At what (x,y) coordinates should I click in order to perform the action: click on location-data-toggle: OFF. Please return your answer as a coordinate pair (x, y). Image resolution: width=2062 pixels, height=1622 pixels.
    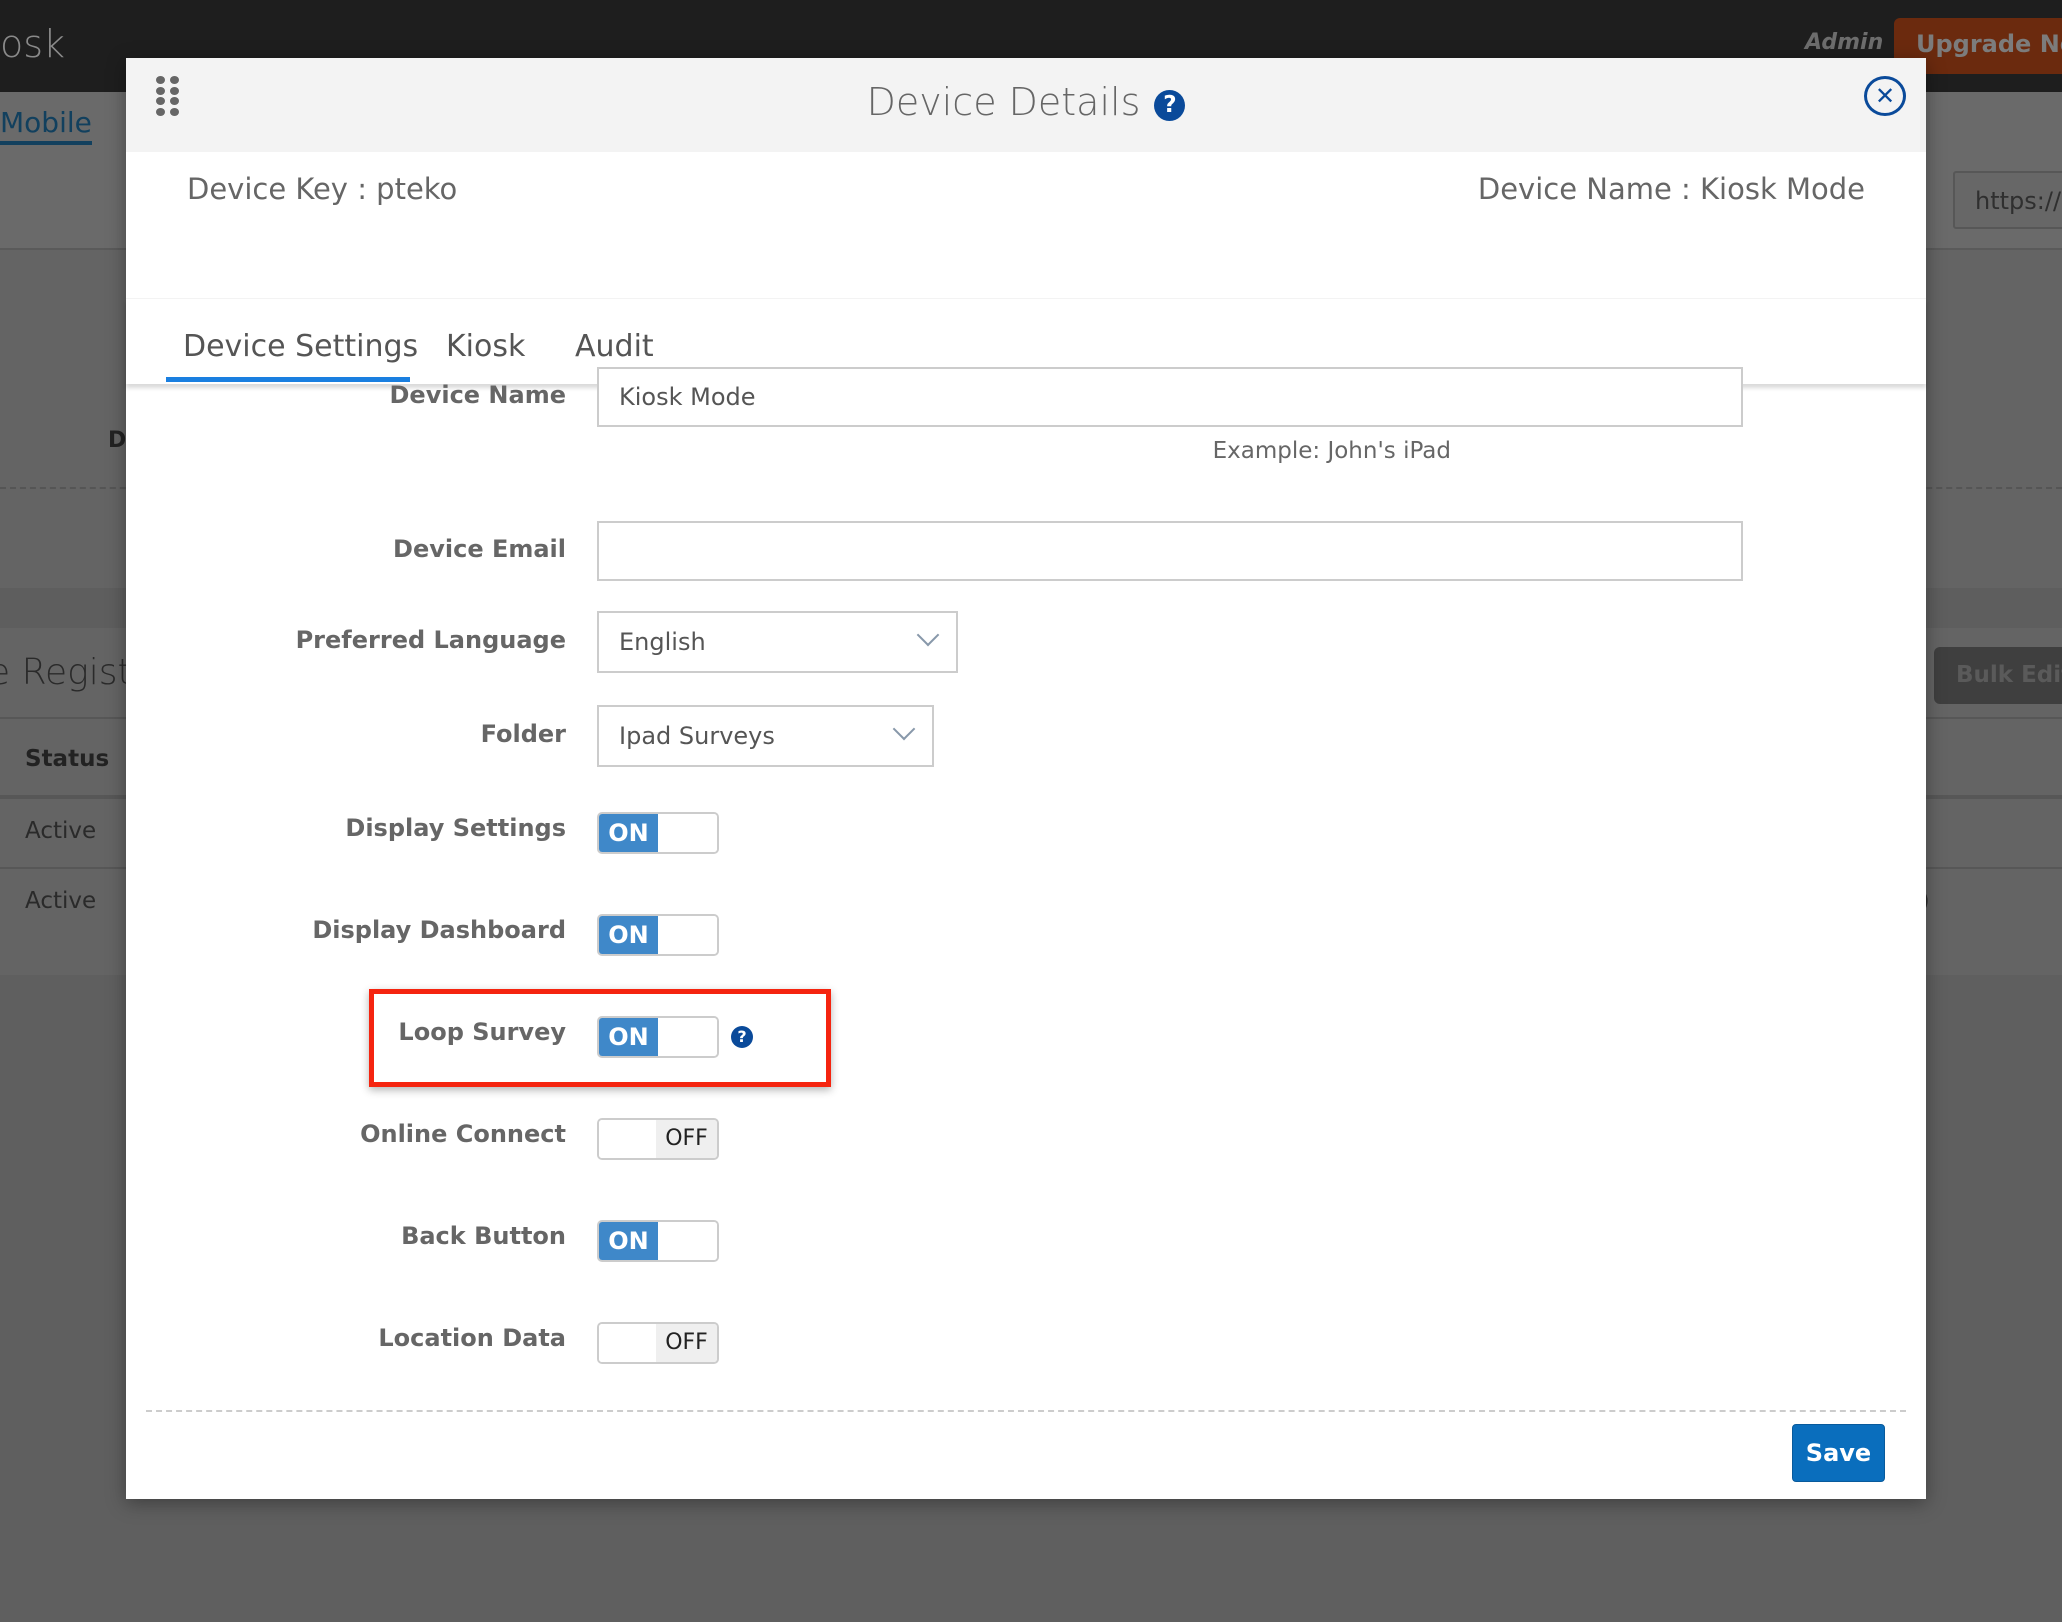
    Looking at the image, I should click on (658, 1343).